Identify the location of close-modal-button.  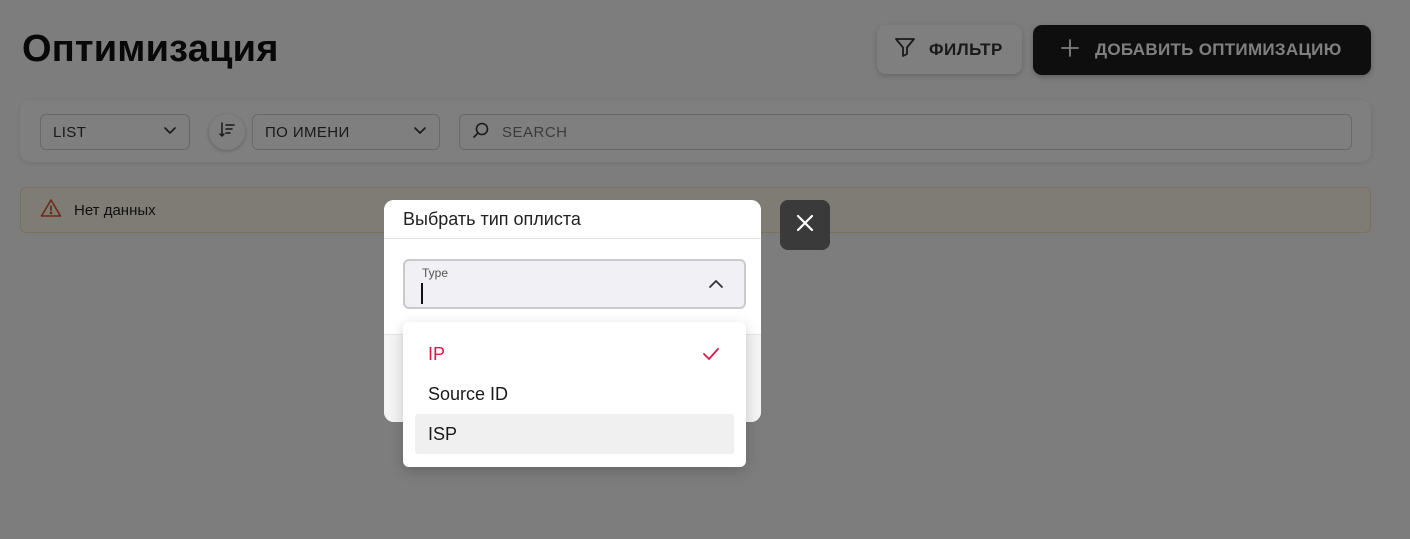
(805, 225).